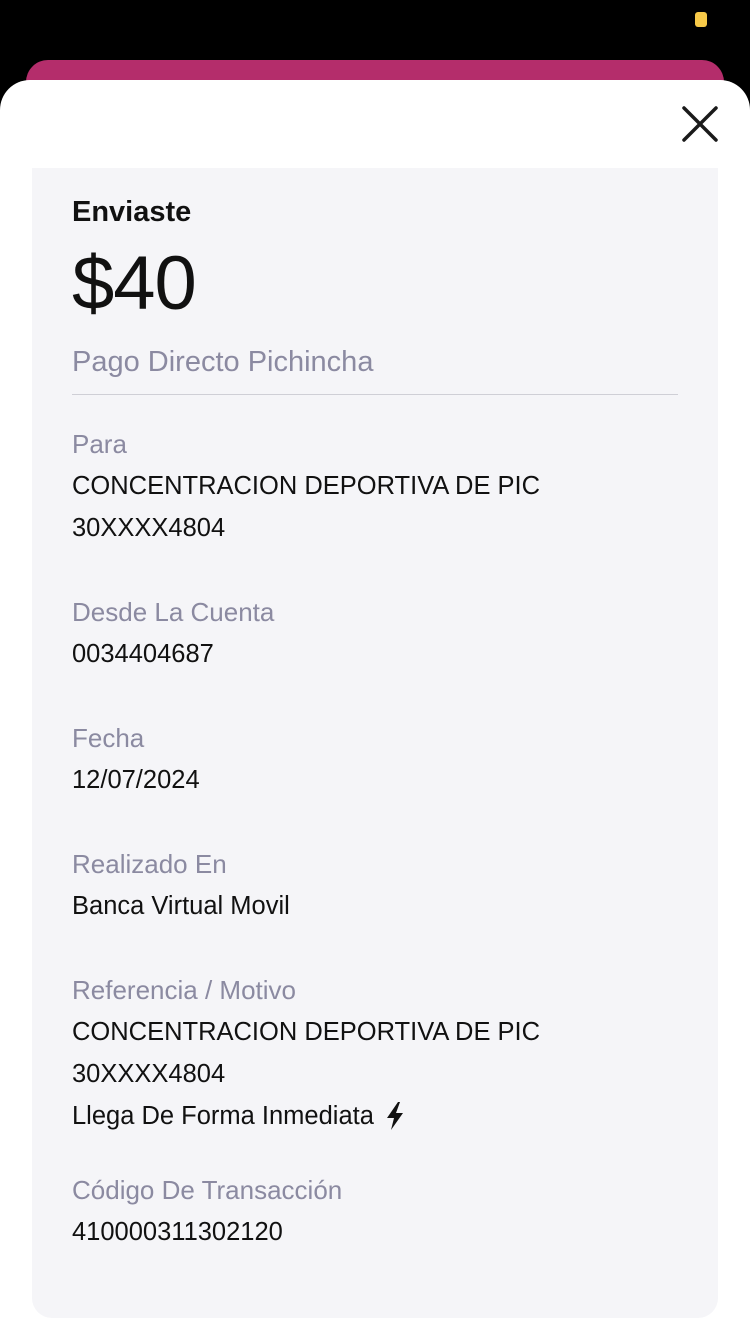 The height and width of the screenshot is (1334, 750). I want to click on recipient-name: CONCENTRACION DEPORTIVA DE PIC, so click(306, 486).